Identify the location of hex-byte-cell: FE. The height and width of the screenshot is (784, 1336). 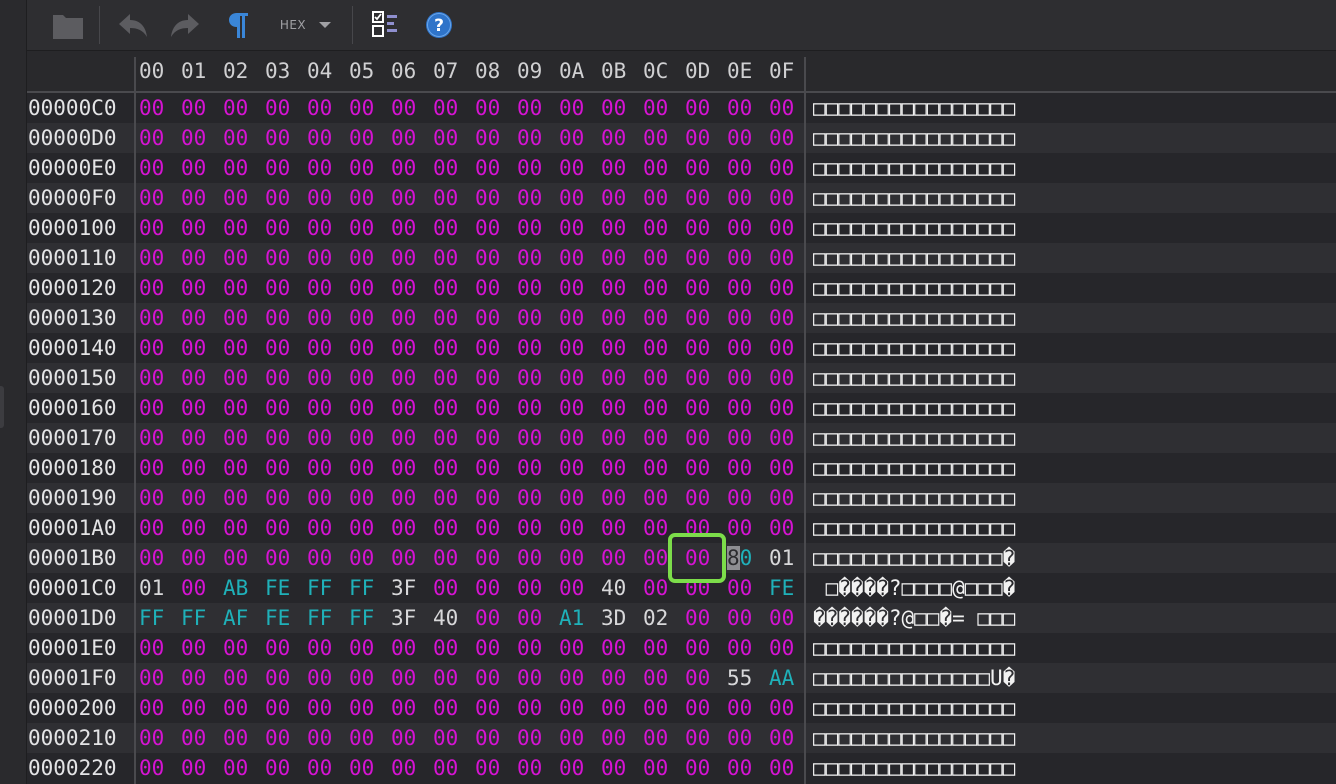
(277, 618).